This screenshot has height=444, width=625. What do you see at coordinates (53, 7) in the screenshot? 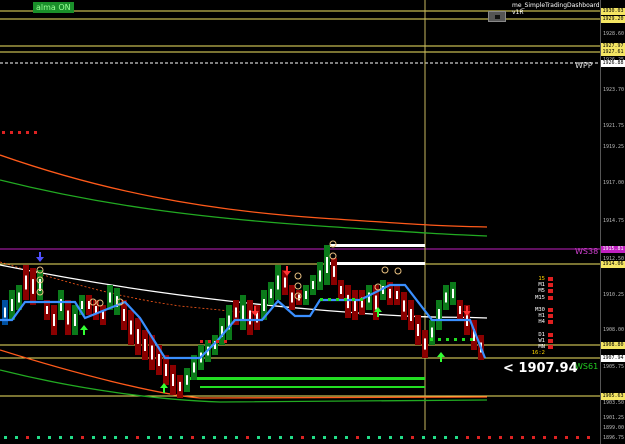
I see `alma-status-badge: alma ON` at bounding box center [53, 7].